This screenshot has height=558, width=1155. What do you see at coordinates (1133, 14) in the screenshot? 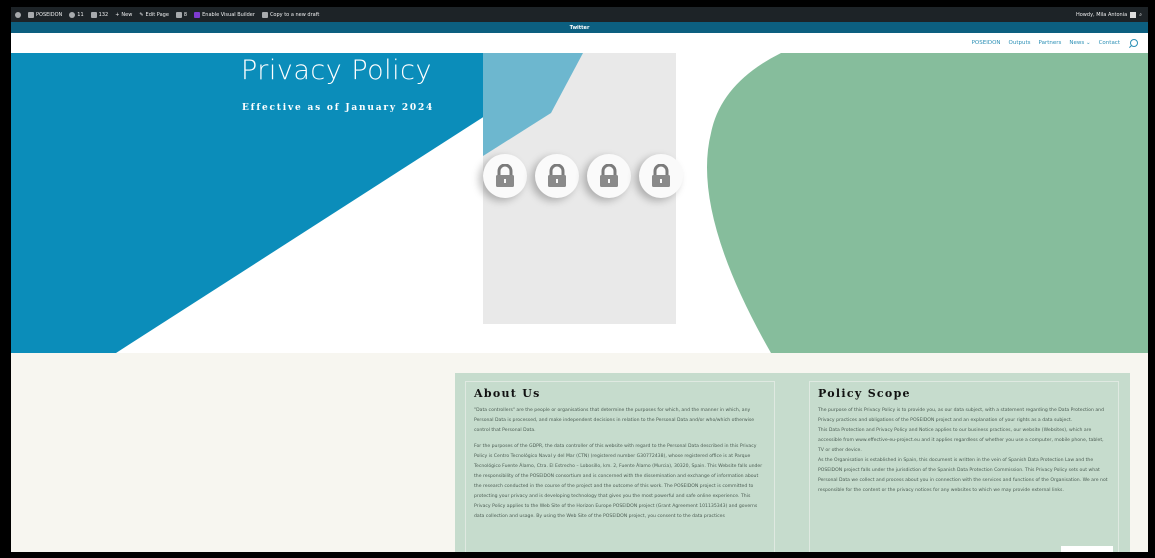
I see `avatar` at bounding box center [1133, 14].